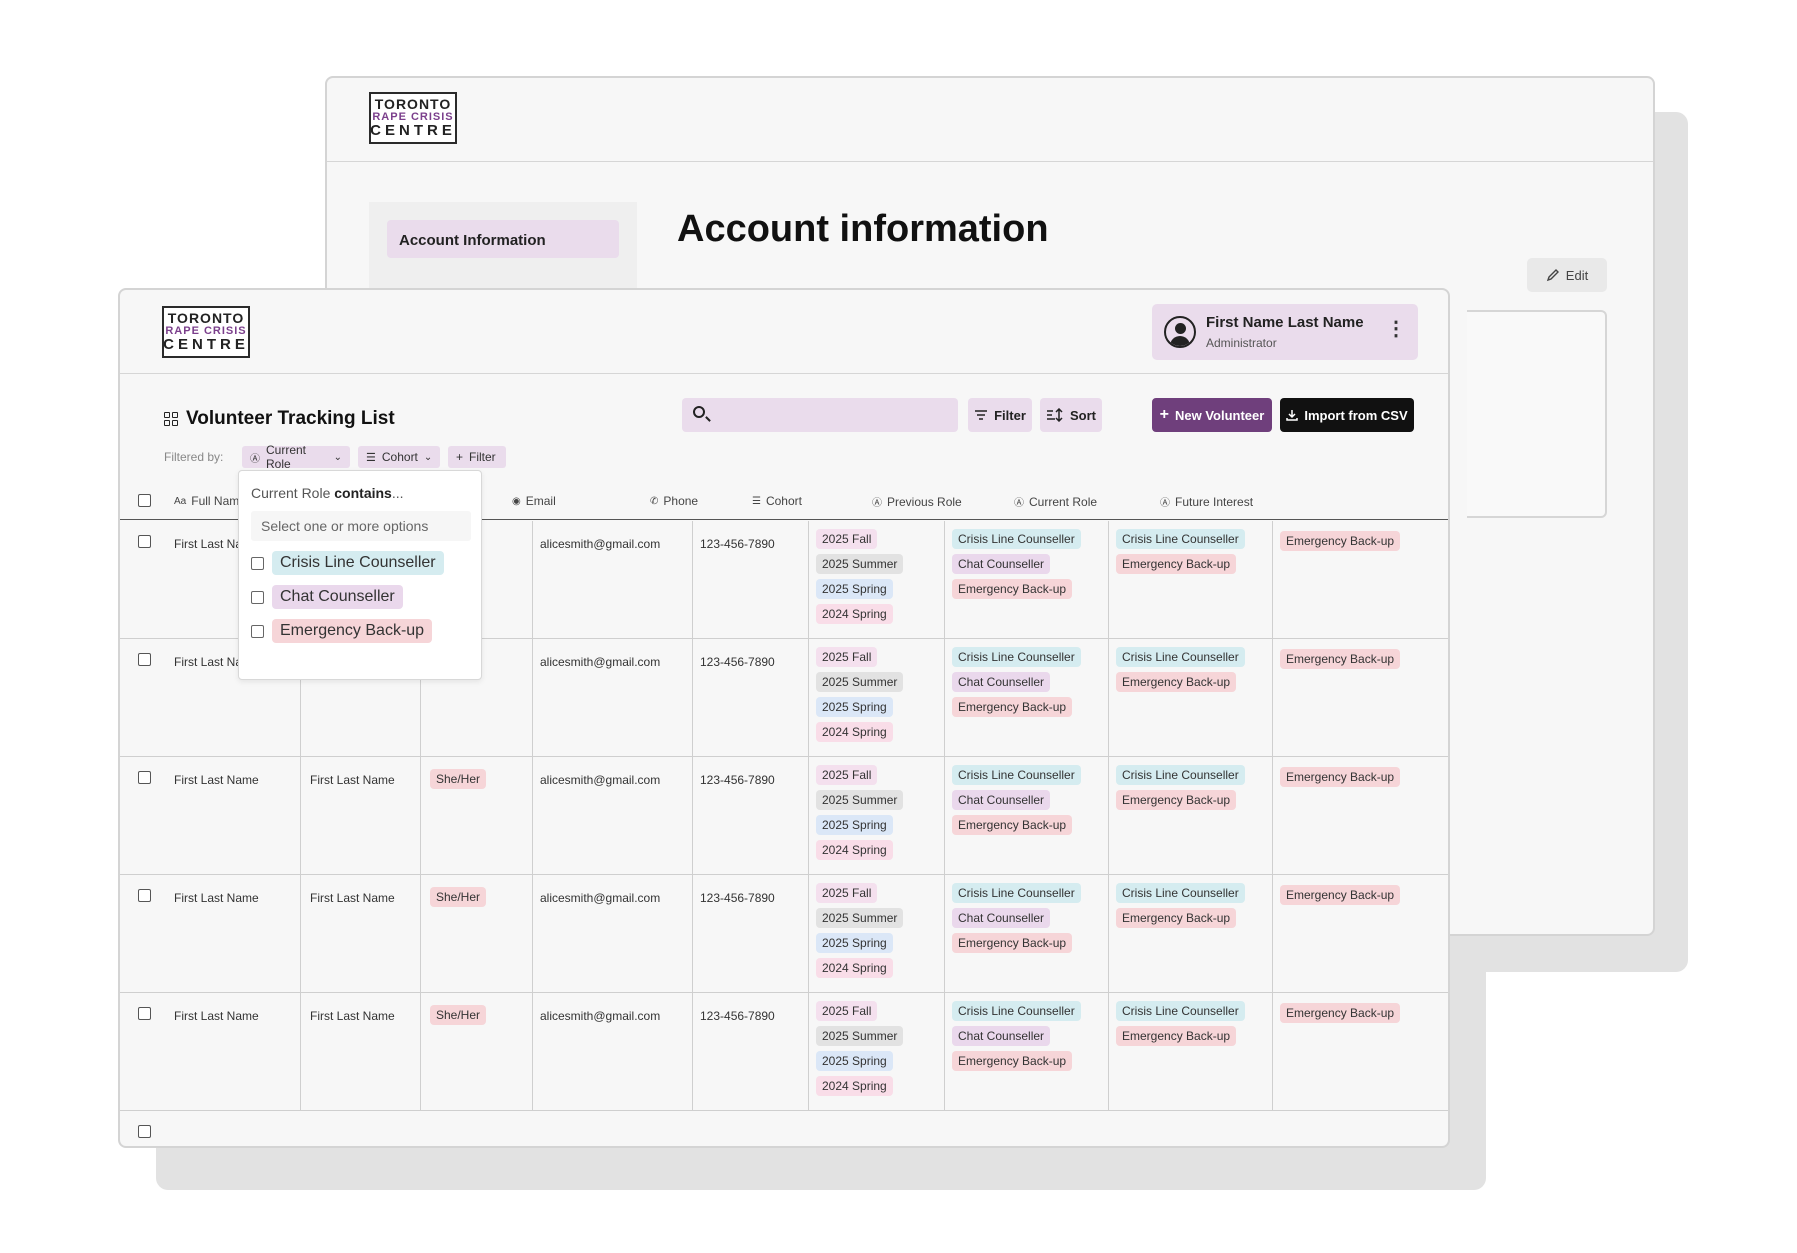 Image resolution: width=1797 pixels, height=1253 pixels. What do you see at coordinates (180, 501) in the screenshot?
I see `text-icon: Aa` at bounding box center [180, 501].